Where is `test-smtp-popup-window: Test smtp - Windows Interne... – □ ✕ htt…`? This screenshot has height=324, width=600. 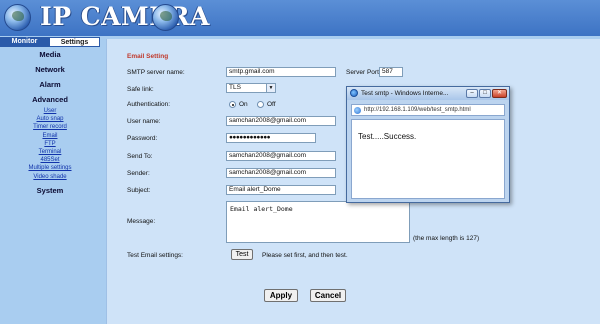 test-smtp-popup-window: Test smtp - Windows Interne... – □ ✕ htt… is located at coordinates (428, 144).